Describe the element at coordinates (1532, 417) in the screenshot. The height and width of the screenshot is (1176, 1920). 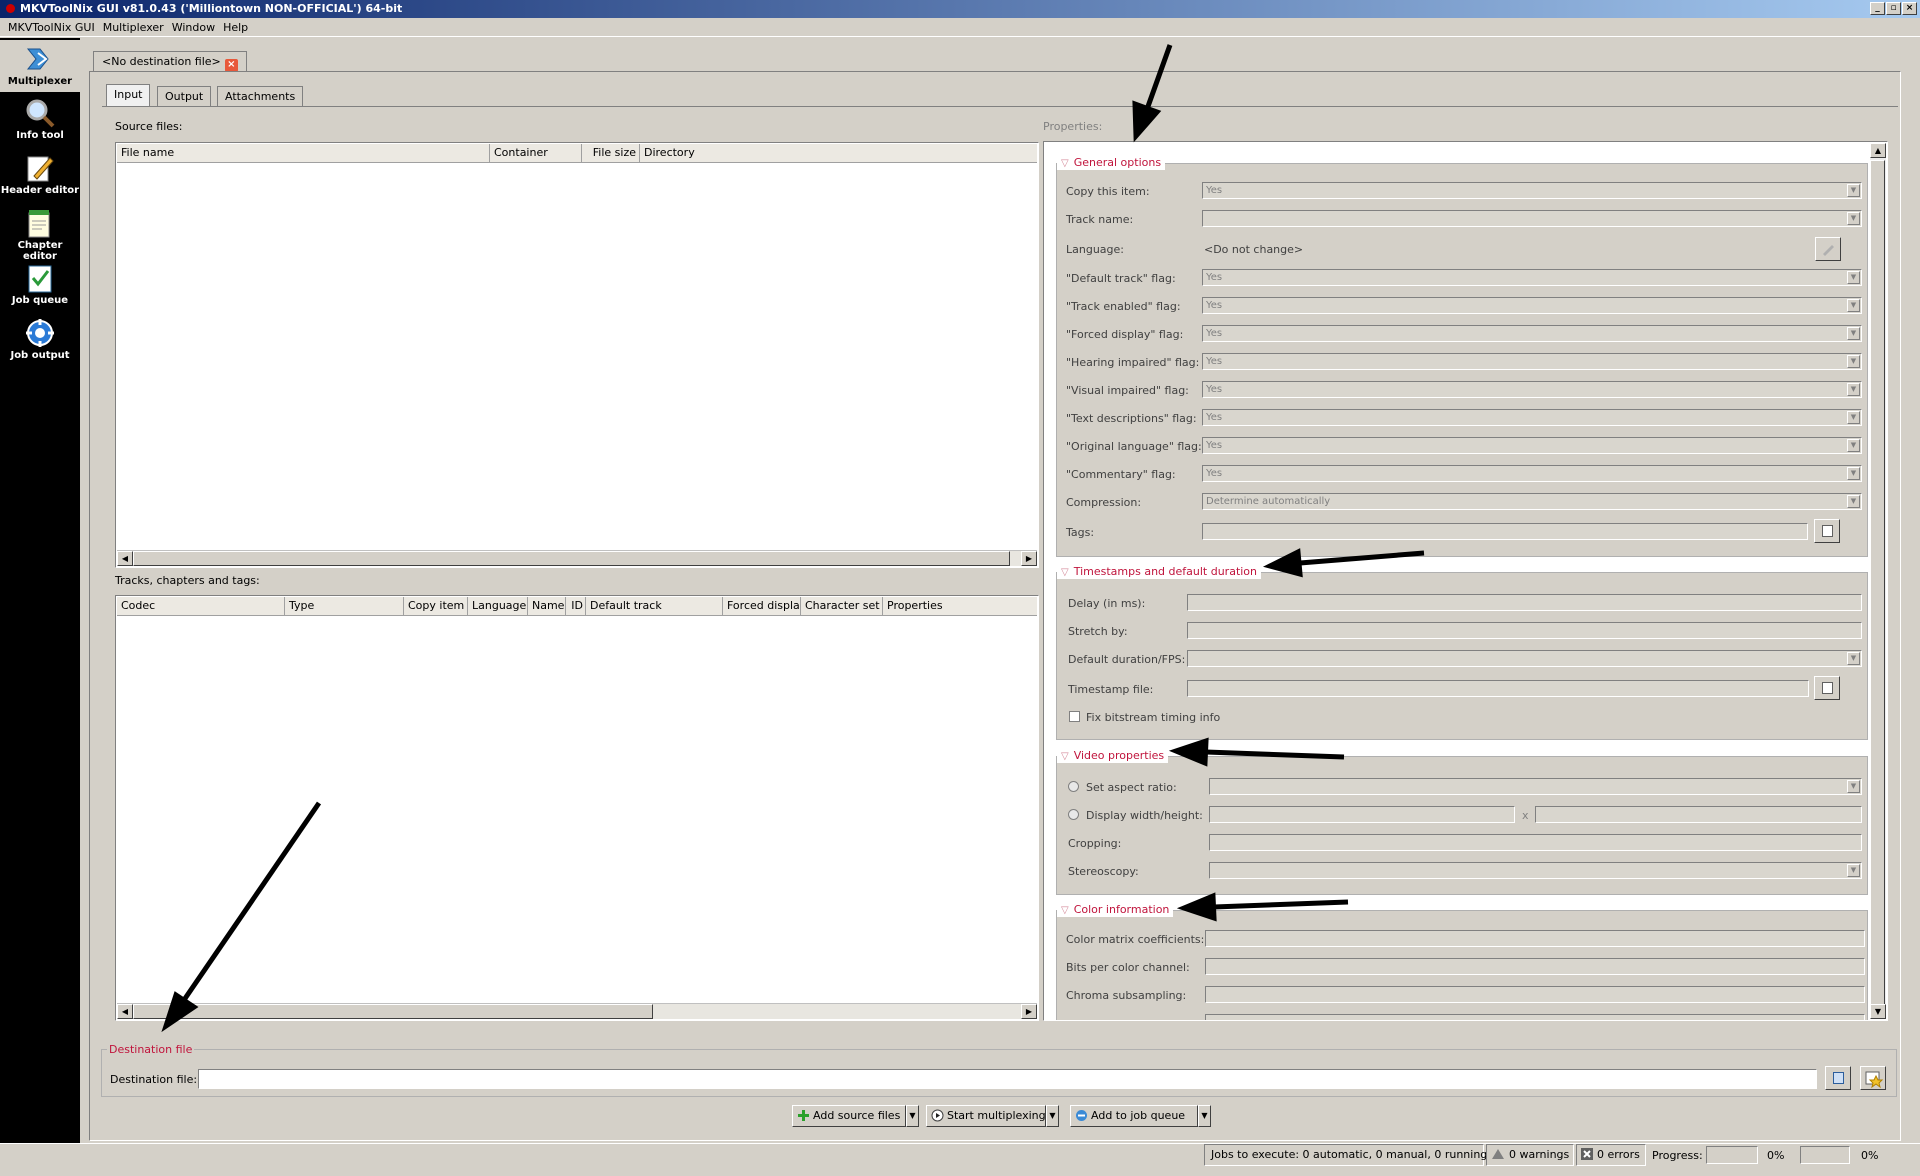
I see `text-desc-flag-select: Yes ▼` at that location.